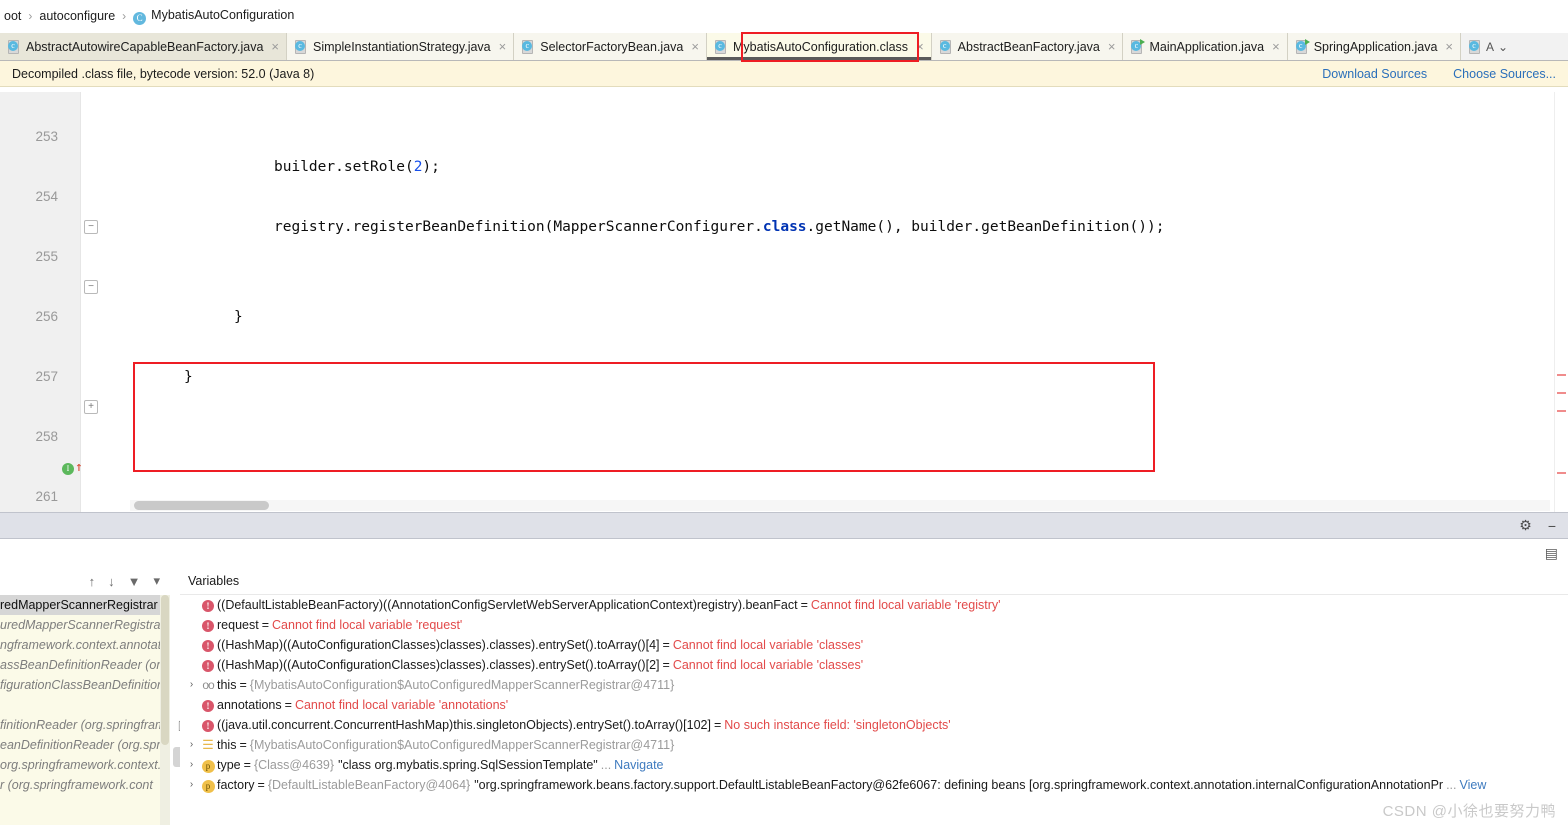  I want to click on variable-value: Cannot find local variable 'registry', so click(905, 605).